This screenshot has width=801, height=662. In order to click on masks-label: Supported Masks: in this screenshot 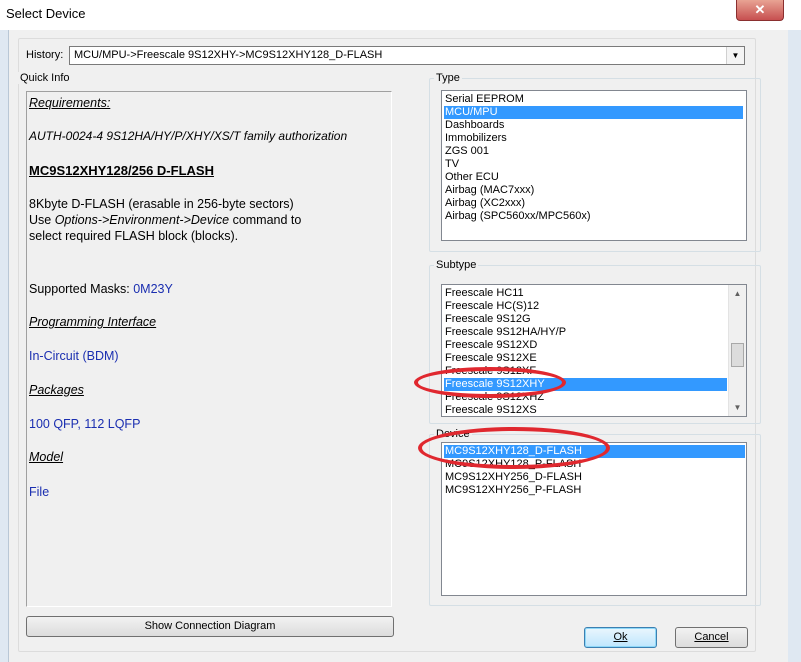, I will do `click(81, 289)`.